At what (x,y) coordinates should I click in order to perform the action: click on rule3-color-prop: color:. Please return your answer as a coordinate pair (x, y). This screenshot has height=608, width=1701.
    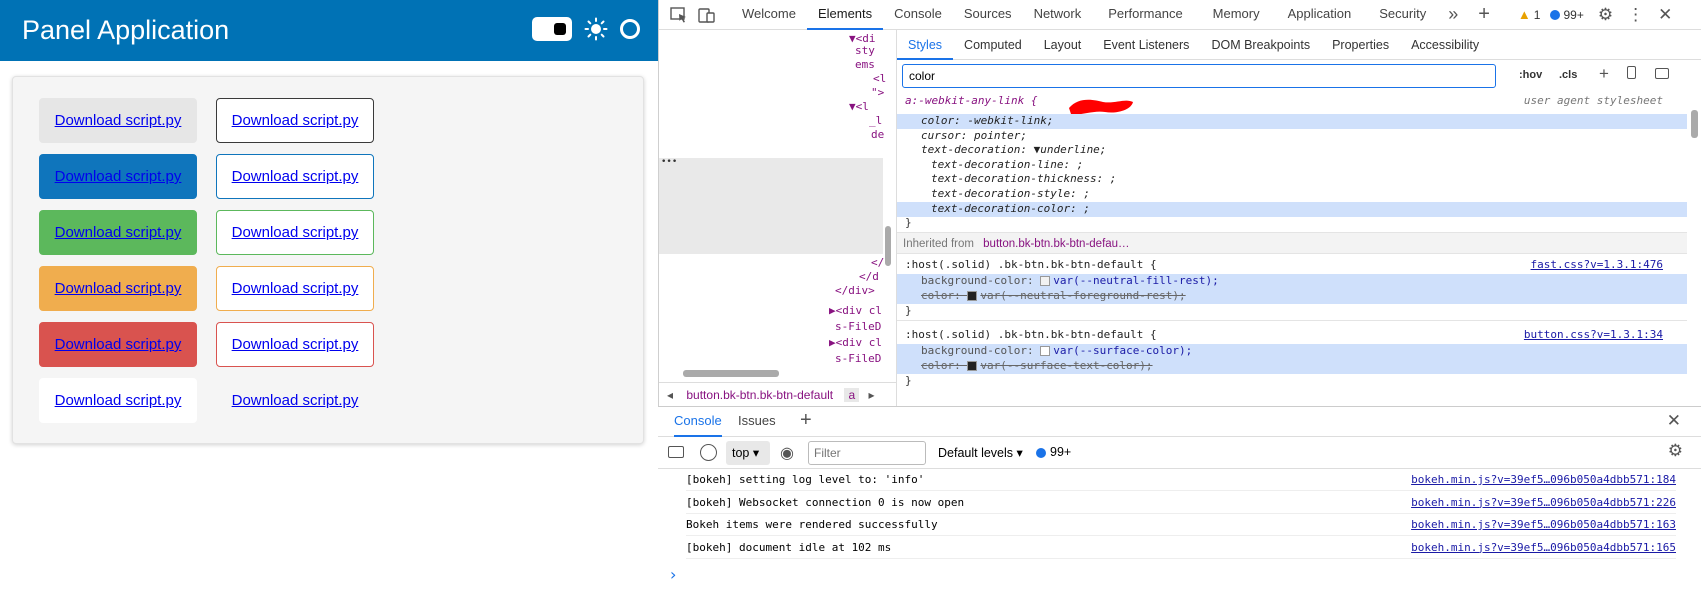
    Looking at the image, I should click on (944, 365).